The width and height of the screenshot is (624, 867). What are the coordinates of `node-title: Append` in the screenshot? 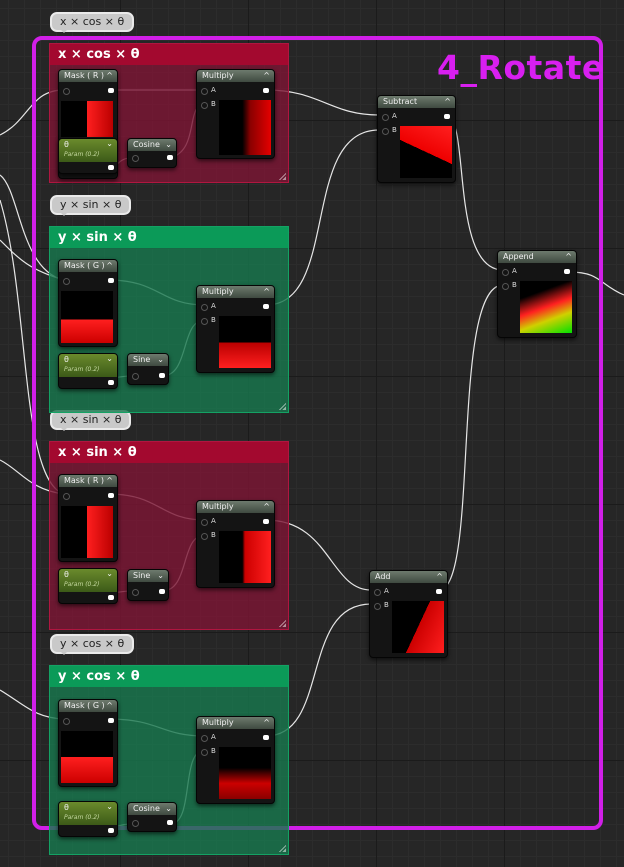 It's located at (518, 256).